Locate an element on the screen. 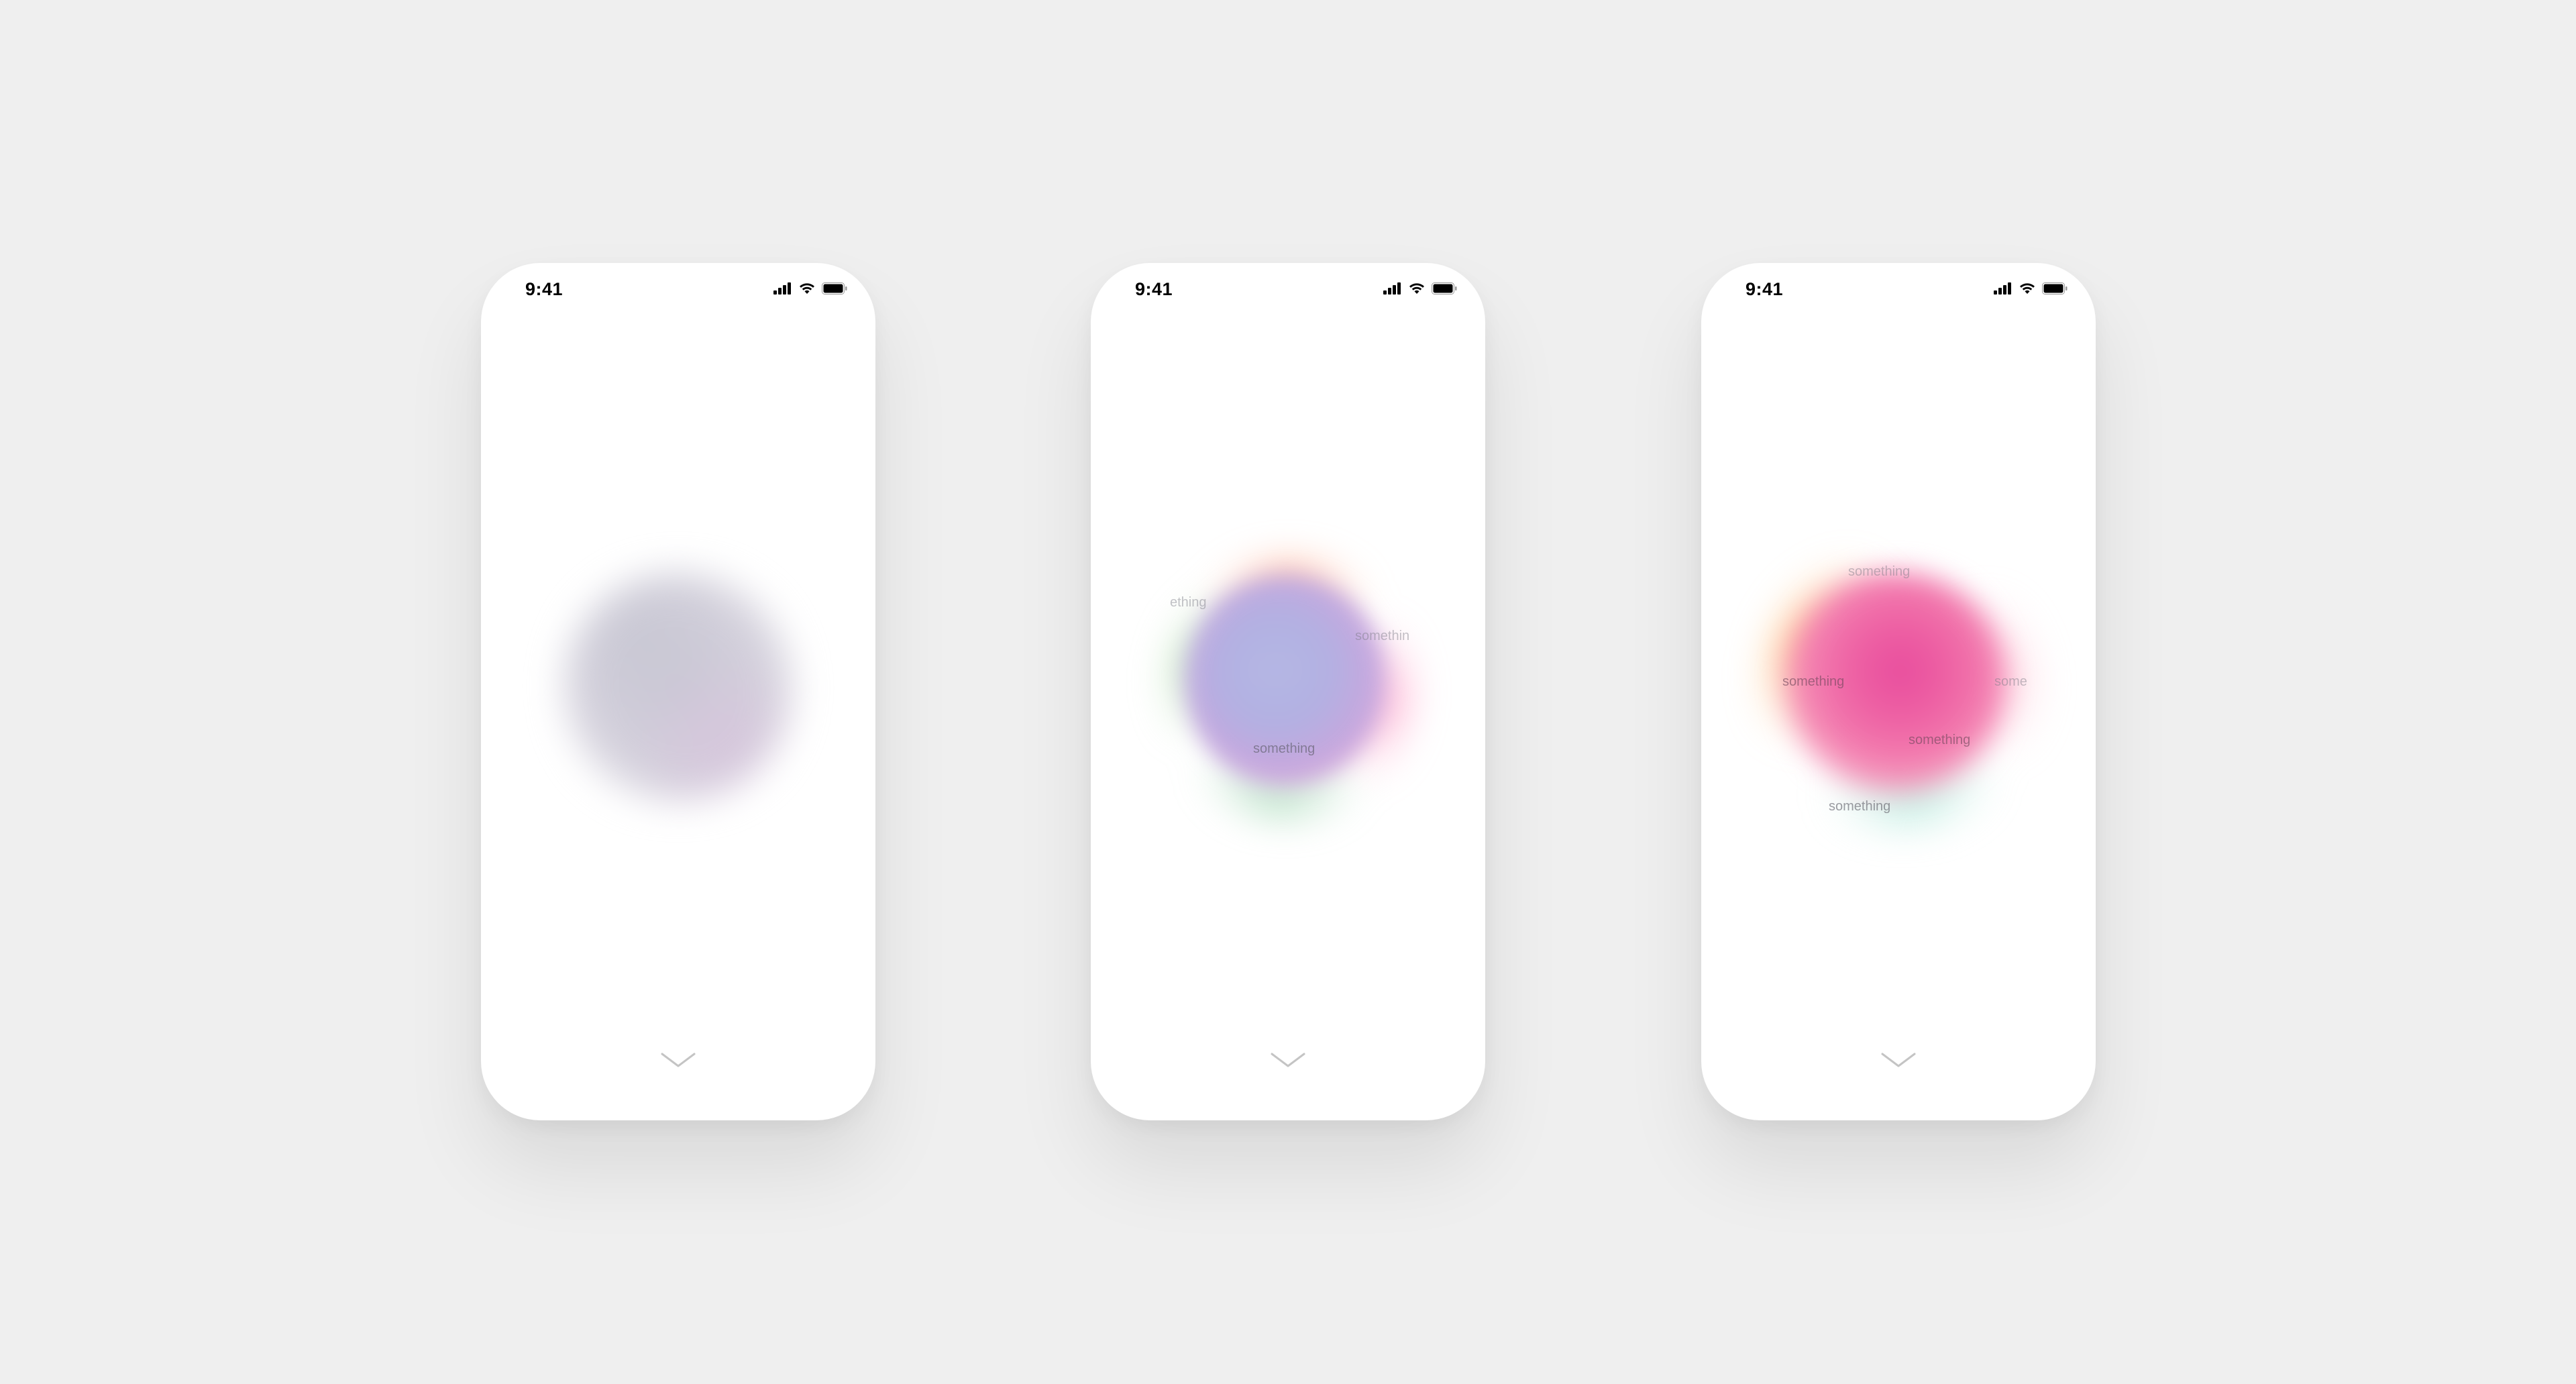  orb-label: somethin is located at coordinates (1382, 636).